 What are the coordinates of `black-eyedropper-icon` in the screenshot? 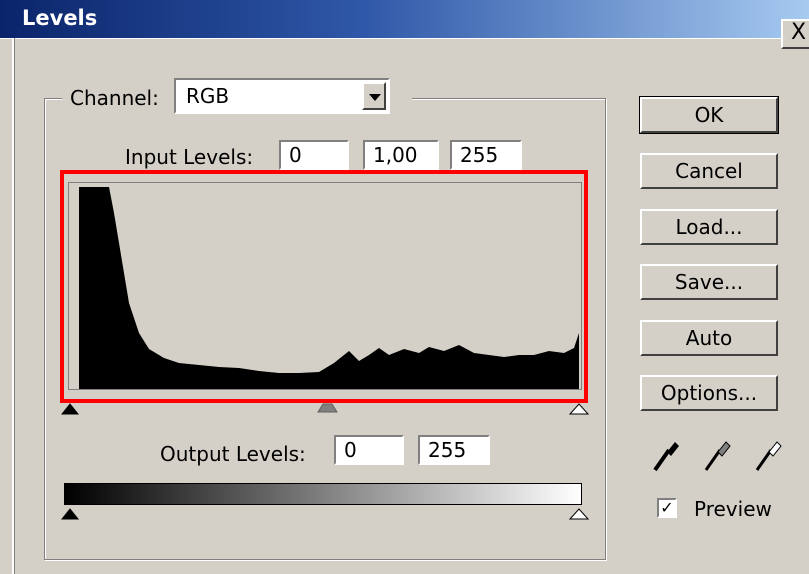 It's located at (666, 455).